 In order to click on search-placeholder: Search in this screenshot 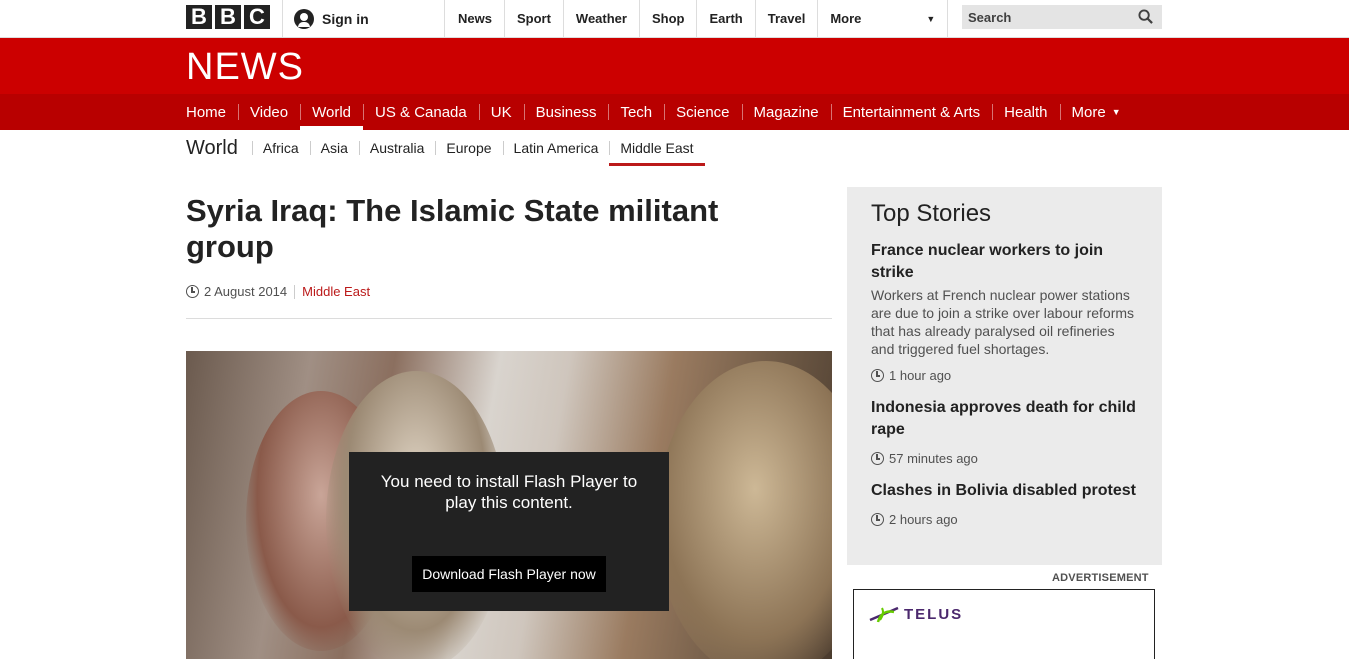, I will do `click(990, 17)`.